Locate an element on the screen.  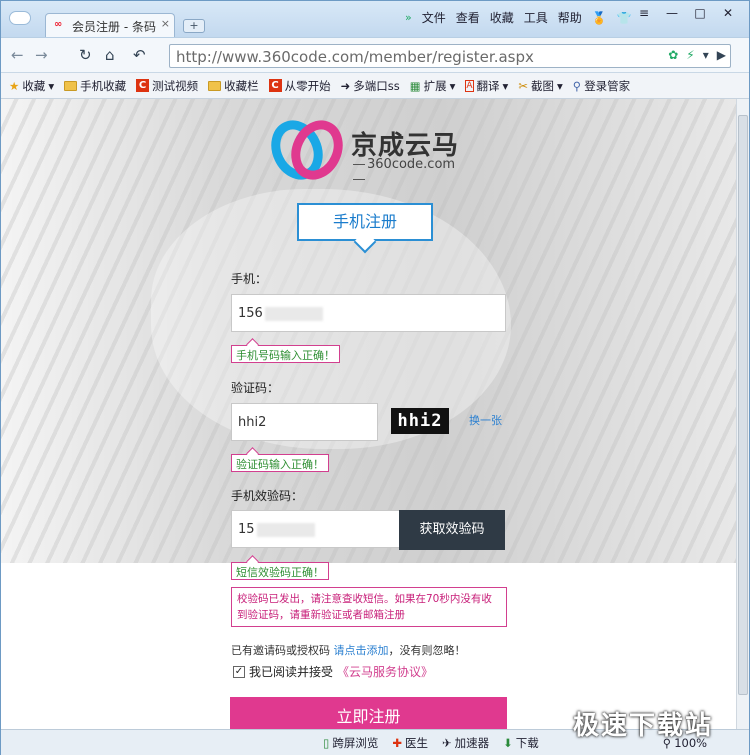
bookmark-translate: A 翻译 ▾ is located at coordinates (486, 86).